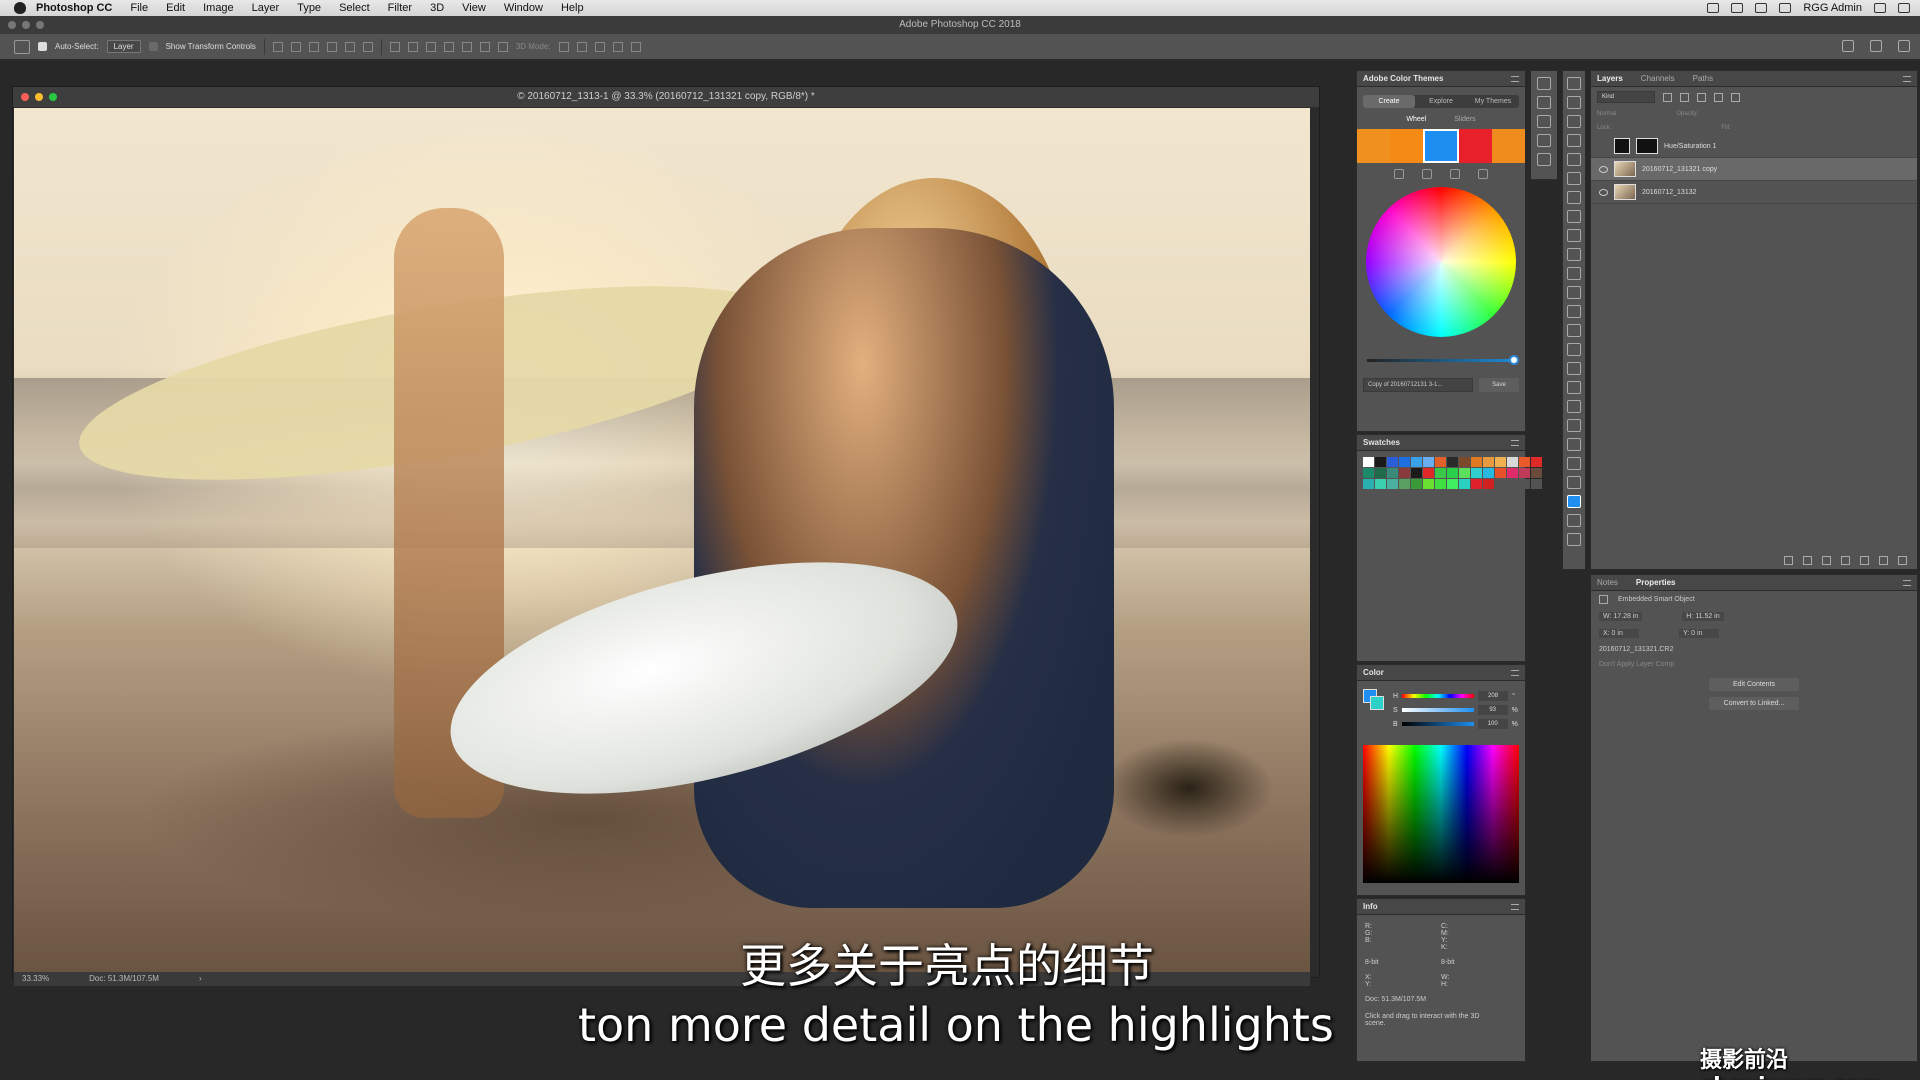  Describe the element at coordinates (349, 46) in the screenshot. I see `align-hcenter-icon` at that location.